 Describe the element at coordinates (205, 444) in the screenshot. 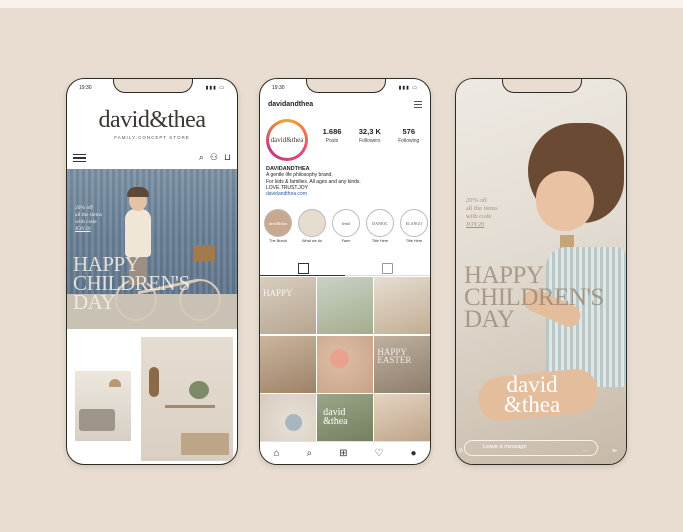

I see `desk-shape` at that location.